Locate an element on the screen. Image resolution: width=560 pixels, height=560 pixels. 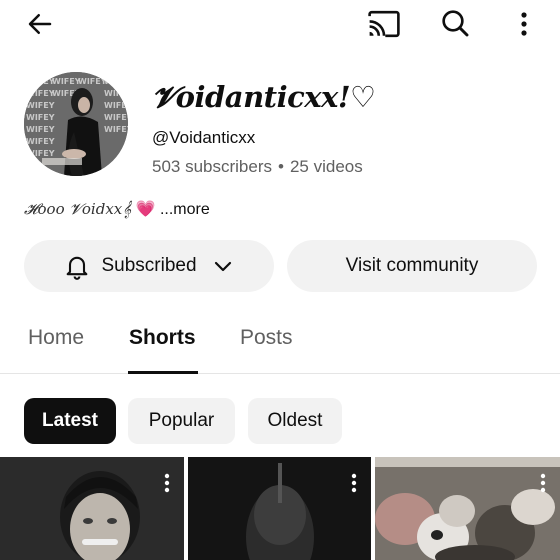
subscribed-label: Subscribed is located at coordinates (149, 265).